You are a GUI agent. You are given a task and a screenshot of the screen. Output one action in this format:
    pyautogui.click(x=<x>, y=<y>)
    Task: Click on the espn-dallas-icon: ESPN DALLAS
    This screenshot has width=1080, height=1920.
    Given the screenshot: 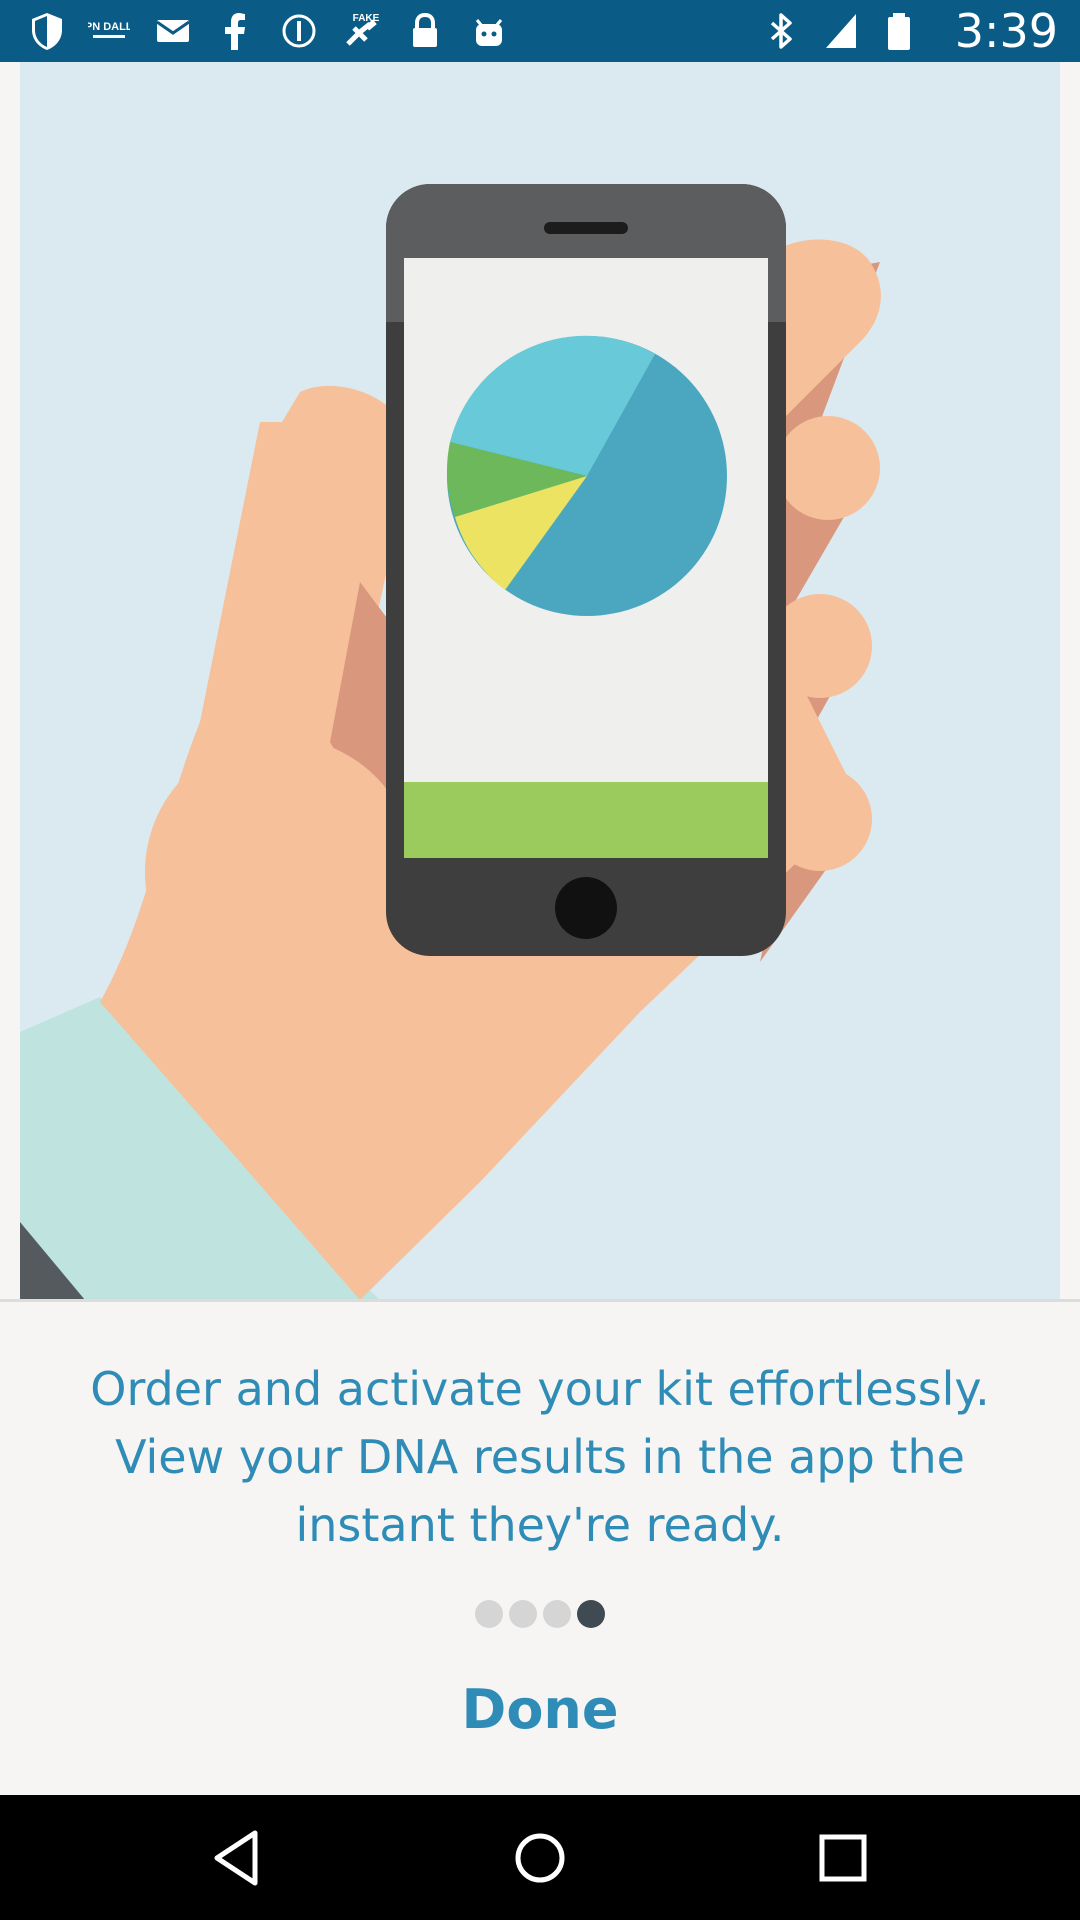 What is the action you would take?
    pyautogui.click(x=109, y=31)
    